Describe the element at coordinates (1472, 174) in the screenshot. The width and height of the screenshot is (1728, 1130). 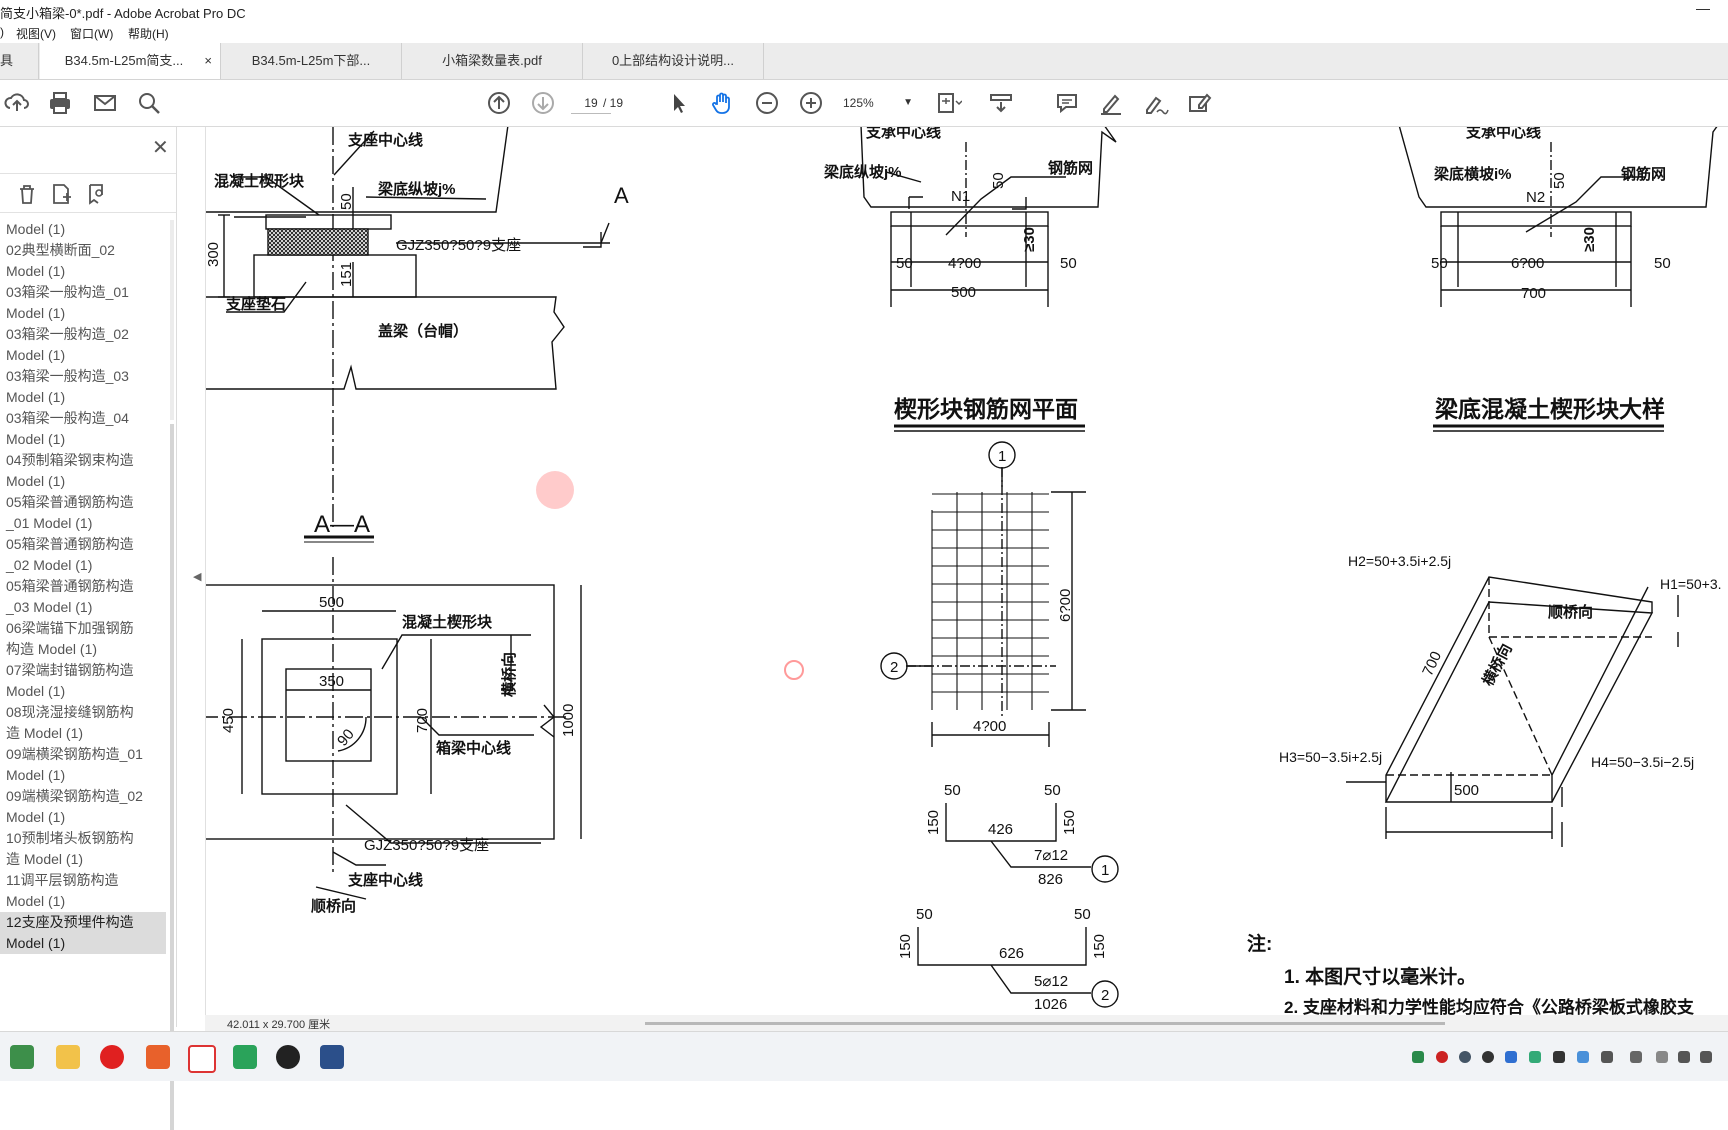
I see `label-slope-tr: 梁底横坡i%` at that location.